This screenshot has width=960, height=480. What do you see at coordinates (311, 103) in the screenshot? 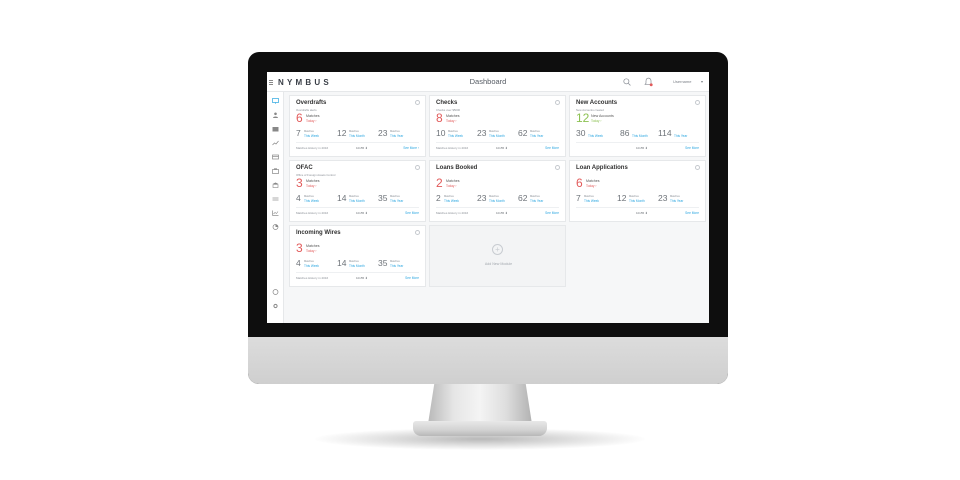
I see `card-title: Overdrafts` at bounding box center [311, 103].